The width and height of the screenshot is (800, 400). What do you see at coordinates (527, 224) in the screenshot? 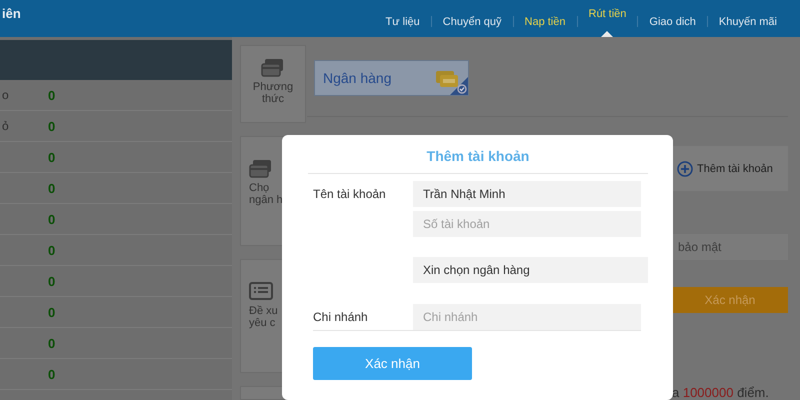
I see `input-field: Số tài khoản` at bounding box center [527, 224].